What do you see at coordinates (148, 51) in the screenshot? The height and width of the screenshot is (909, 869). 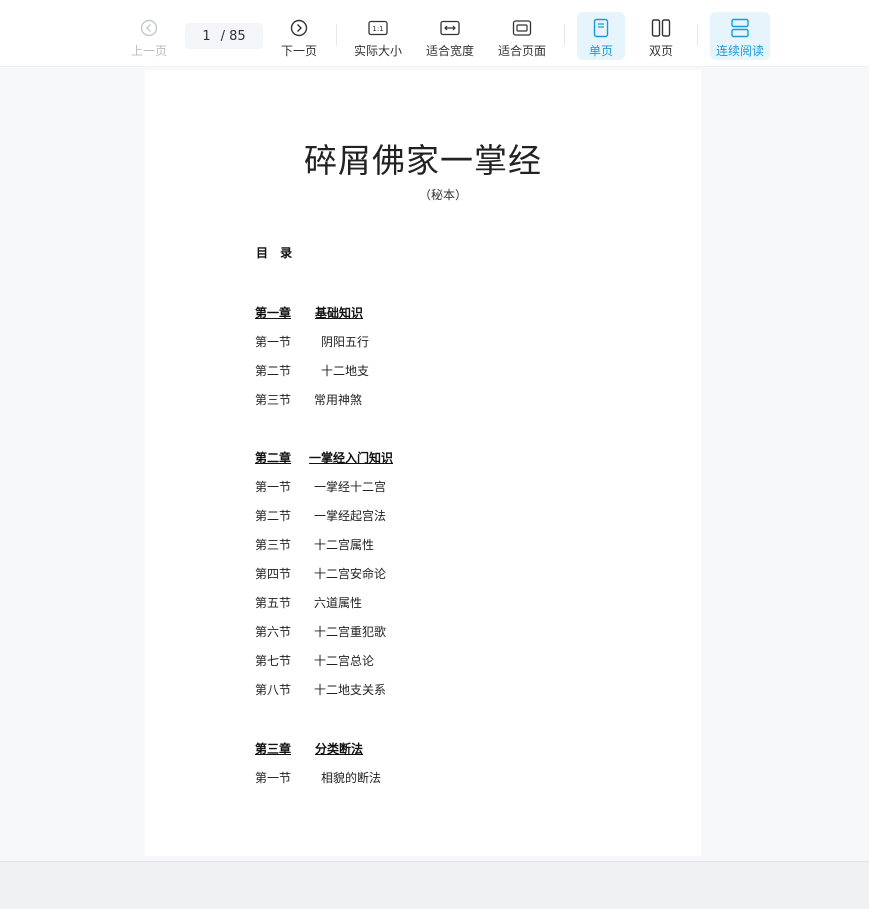 I see `prev-page-label: 上一页` at bounding box center [148, 51].